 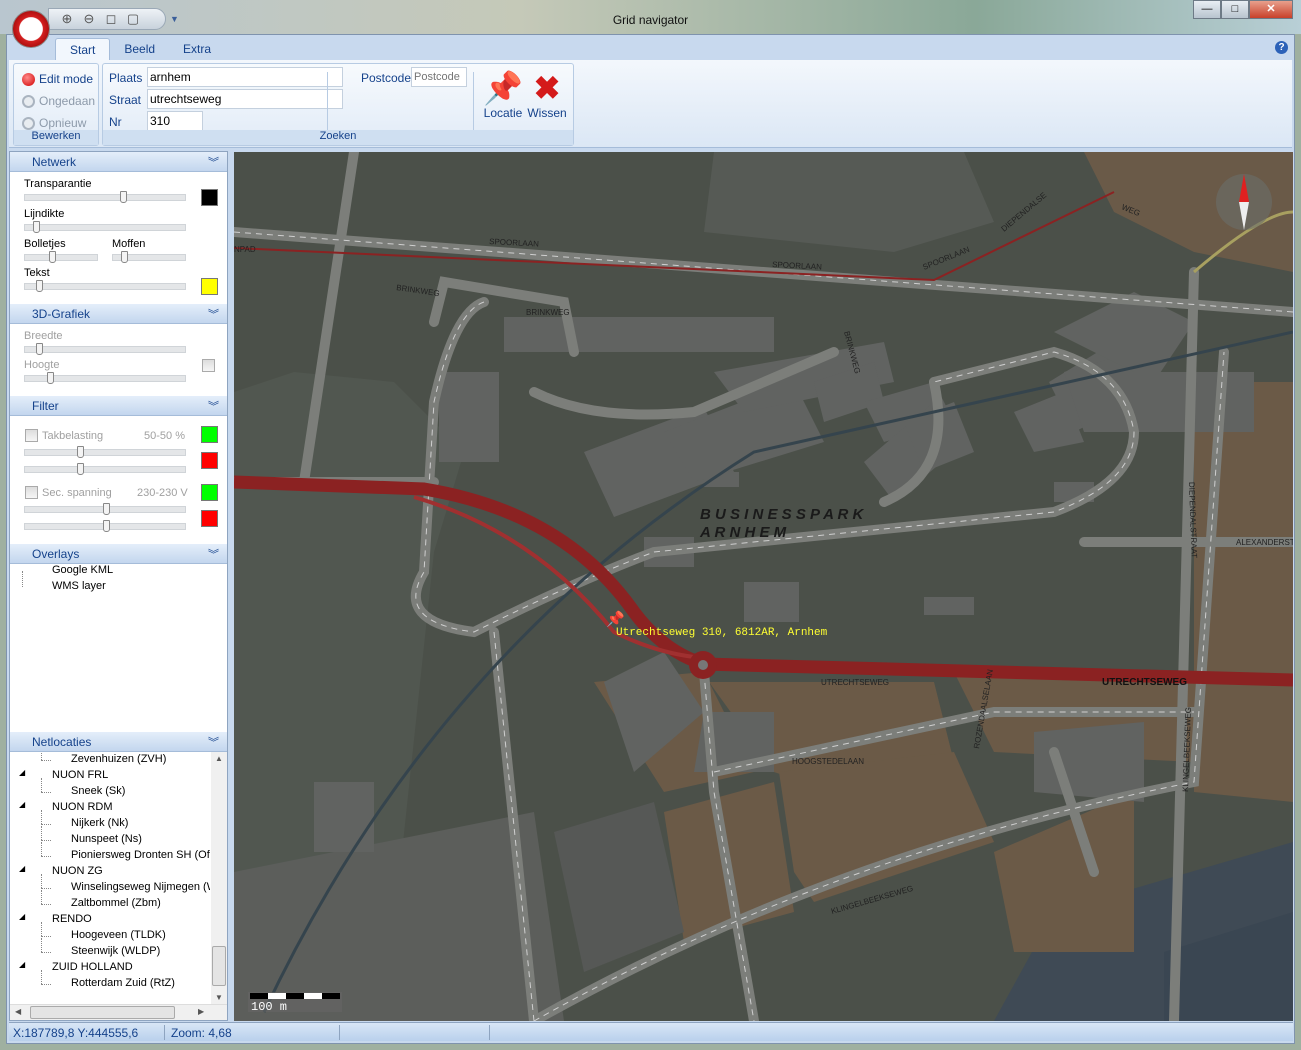 What do you see at coordinates (855, 682) in the screenshot?
I see `svg-text: UTRECHTSEWEG` at bounding box center [855, 682].